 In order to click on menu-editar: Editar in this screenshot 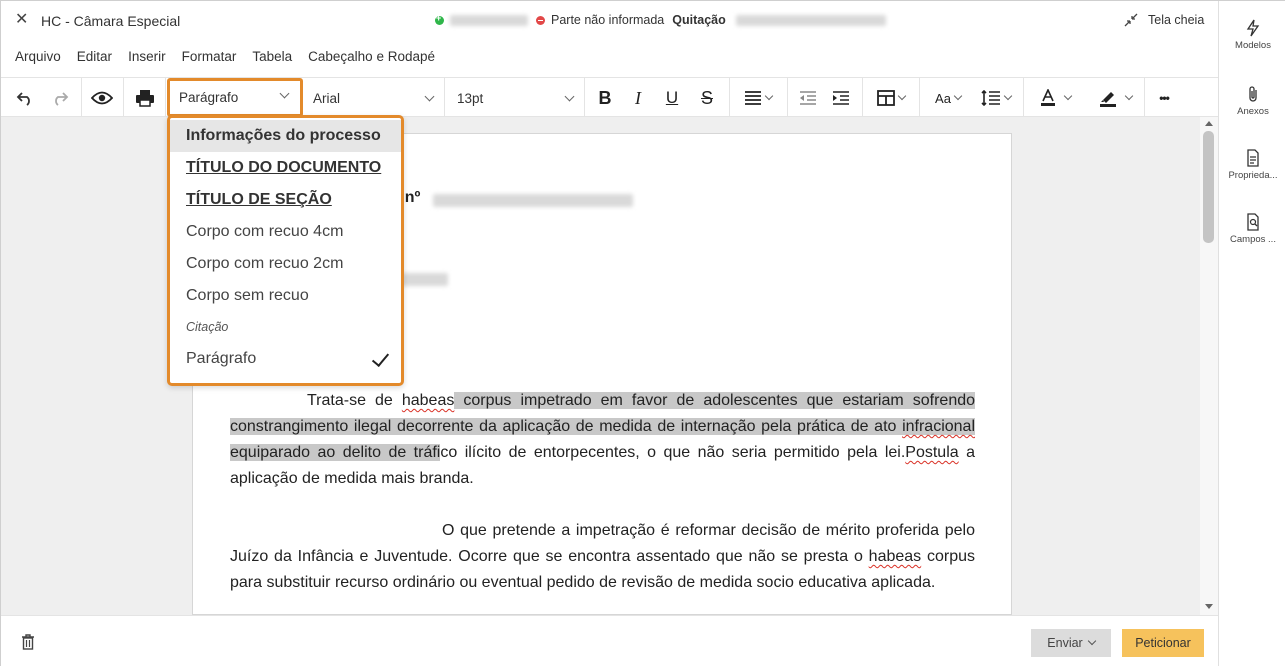, I will do `click(94, 56)`.